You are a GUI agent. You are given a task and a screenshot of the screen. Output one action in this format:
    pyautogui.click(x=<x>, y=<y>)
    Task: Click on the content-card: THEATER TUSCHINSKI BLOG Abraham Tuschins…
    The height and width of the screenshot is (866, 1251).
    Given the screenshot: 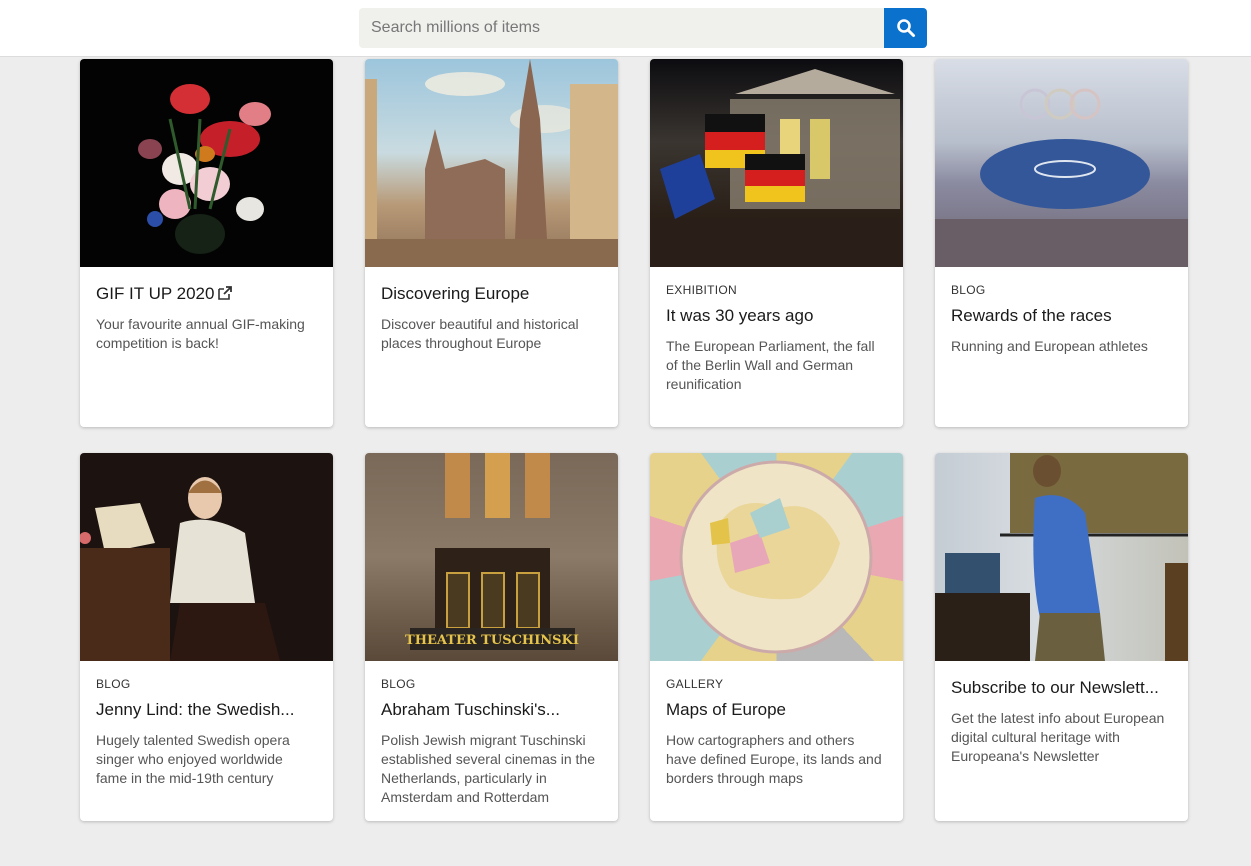 What is the action you would take?
    pyautogui.click(x=491, y=637)
    